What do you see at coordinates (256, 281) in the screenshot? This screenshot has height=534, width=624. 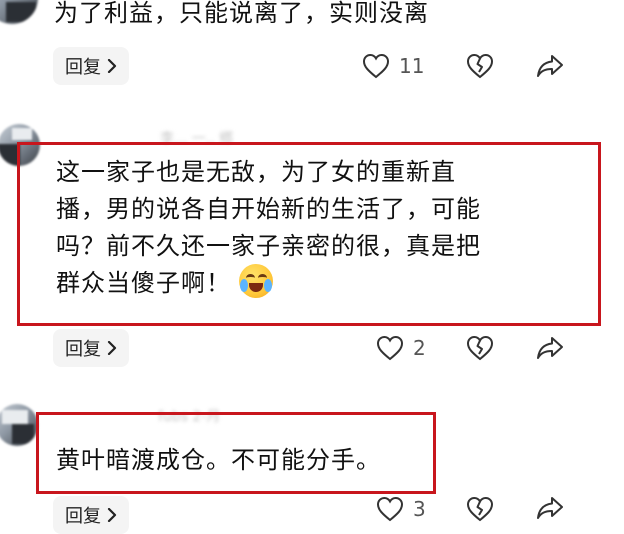 I see `laughing-crying-emoji-icon` at bounding box center [256, 281].